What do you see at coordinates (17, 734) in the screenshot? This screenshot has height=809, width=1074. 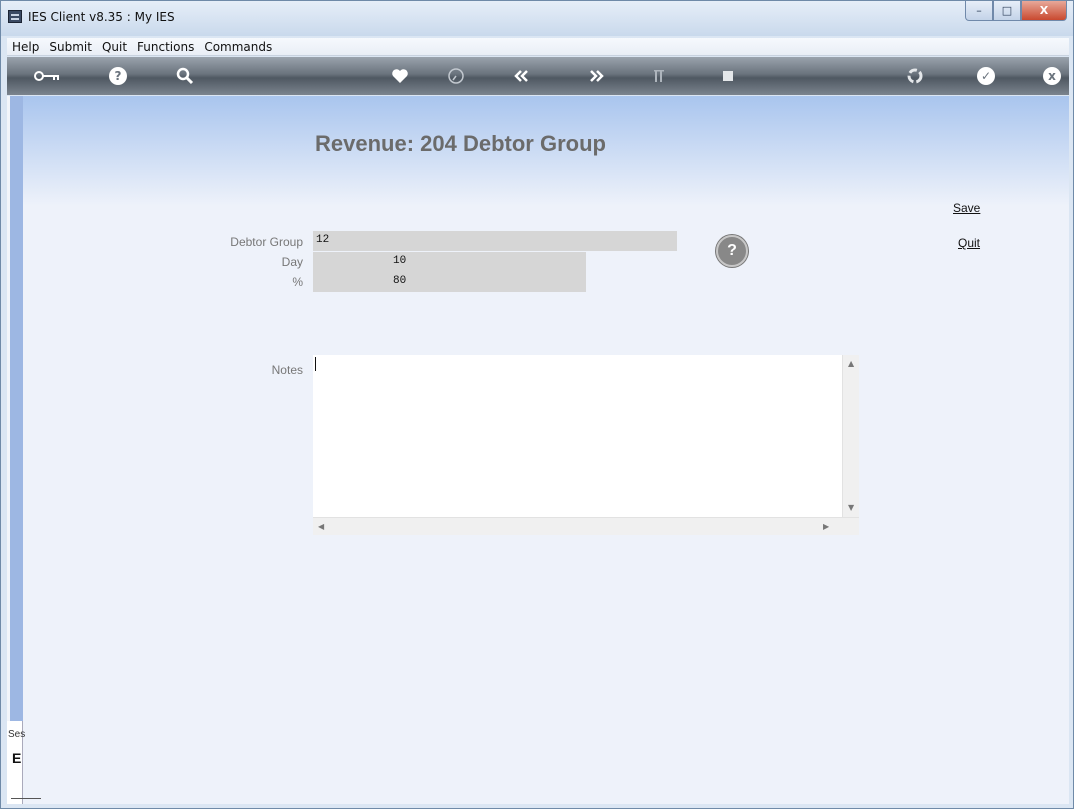 I see `session-label: Ses` at bounding box center [17, 734].